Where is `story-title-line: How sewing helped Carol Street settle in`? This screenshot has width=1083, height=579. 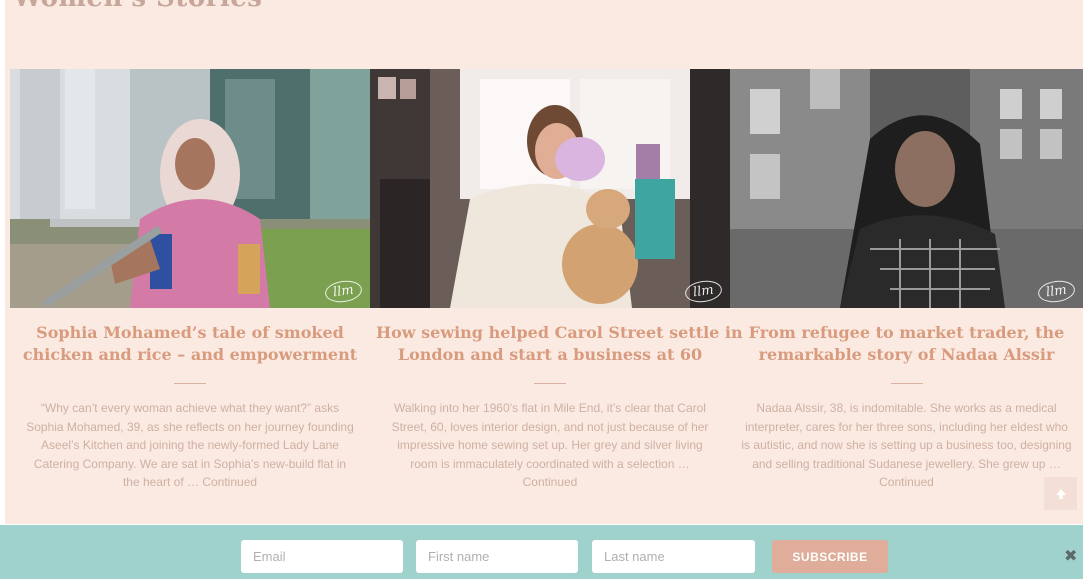
story-title-line: How sewing helped Carol Street settle in is located at coordinates (559, 332).